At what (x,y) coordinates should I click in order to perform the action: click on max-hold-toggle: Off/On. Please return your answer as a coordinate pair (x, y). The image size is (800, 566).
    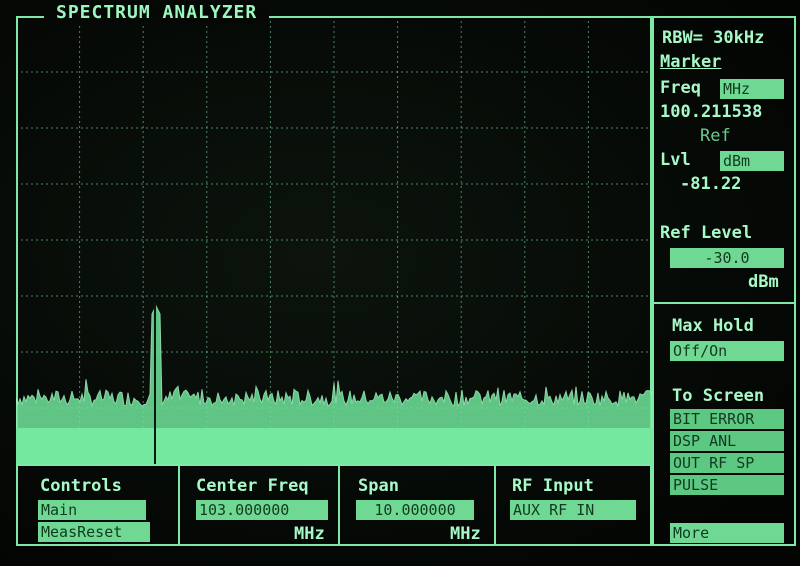
    Looking at the image, I should click on (727, 351).